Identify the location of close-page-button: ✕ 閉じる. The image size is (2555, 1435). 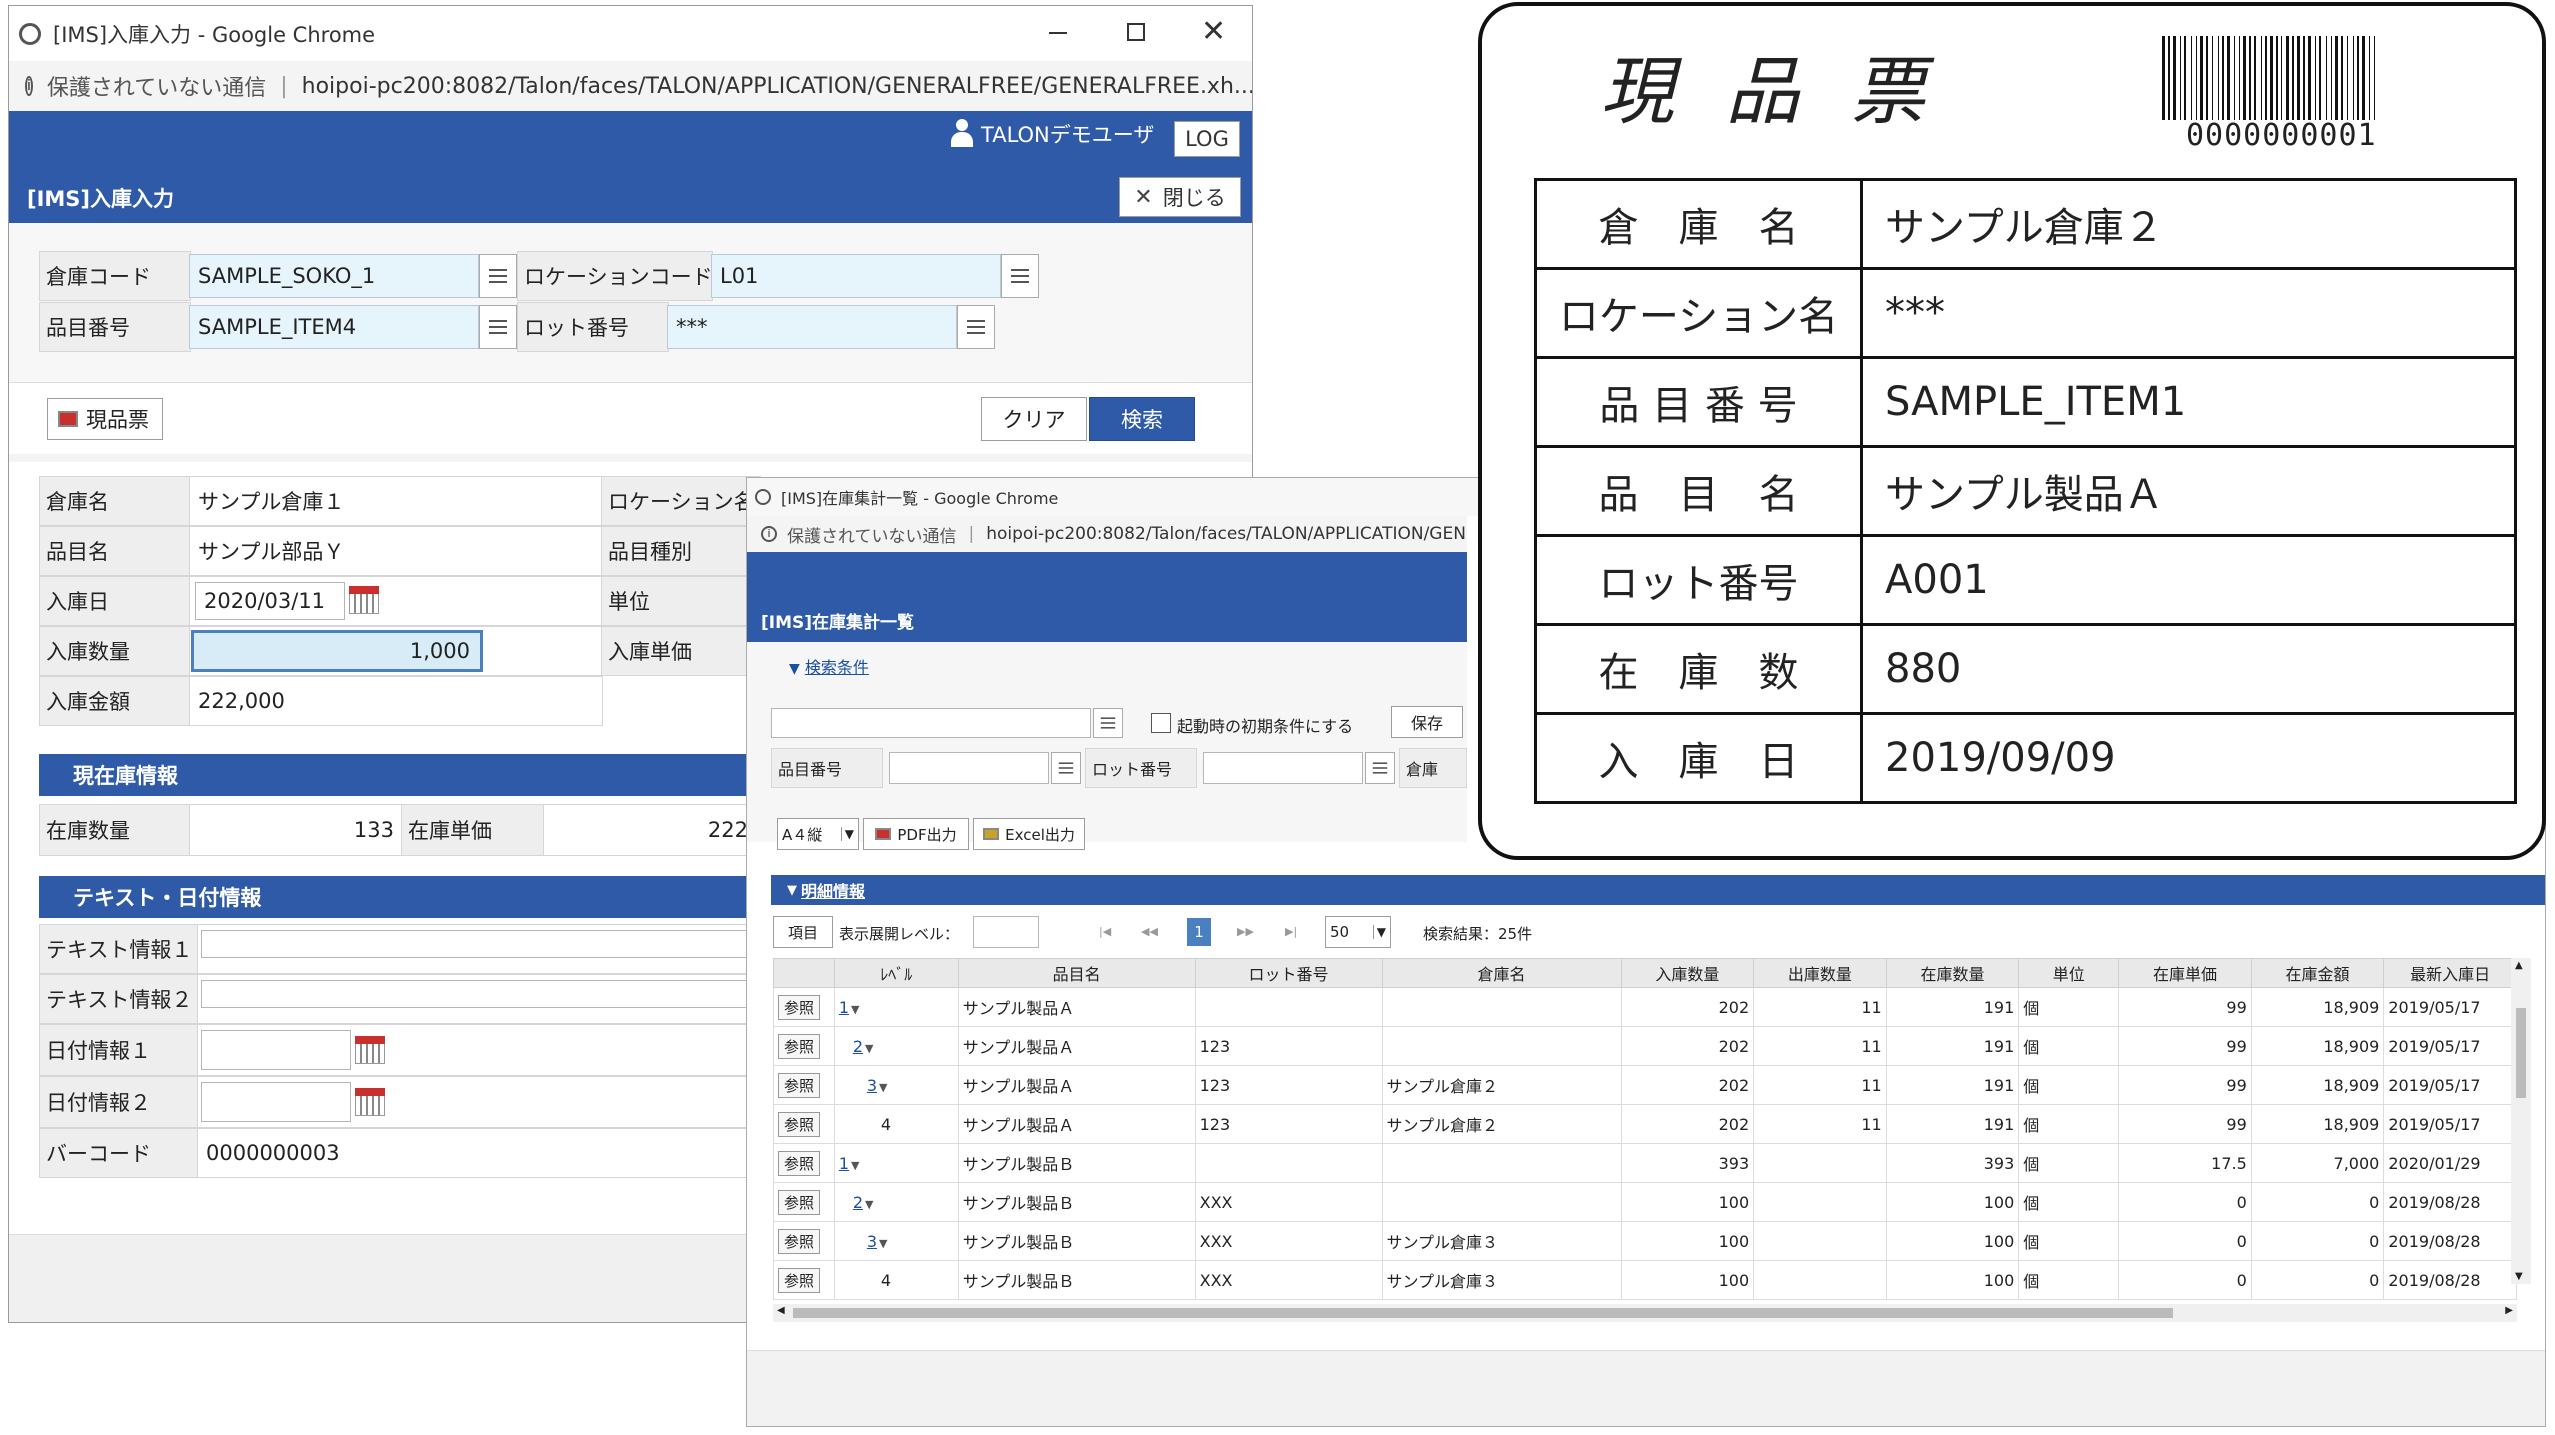
(1180, 197).